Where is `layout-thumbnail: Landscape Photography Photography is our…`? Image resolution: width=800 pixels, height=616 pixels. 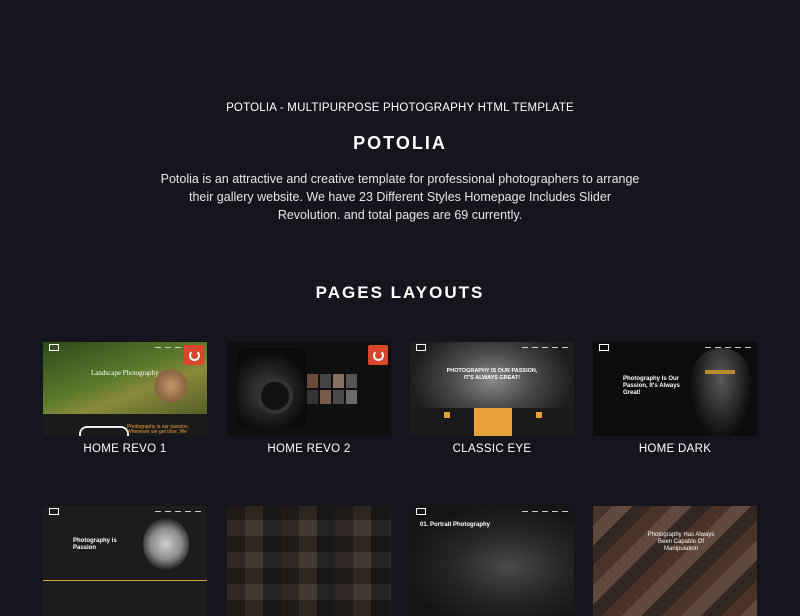
layout-thumbnail: Landscape Photography Photography is our… is located at coordinates (125, 389).